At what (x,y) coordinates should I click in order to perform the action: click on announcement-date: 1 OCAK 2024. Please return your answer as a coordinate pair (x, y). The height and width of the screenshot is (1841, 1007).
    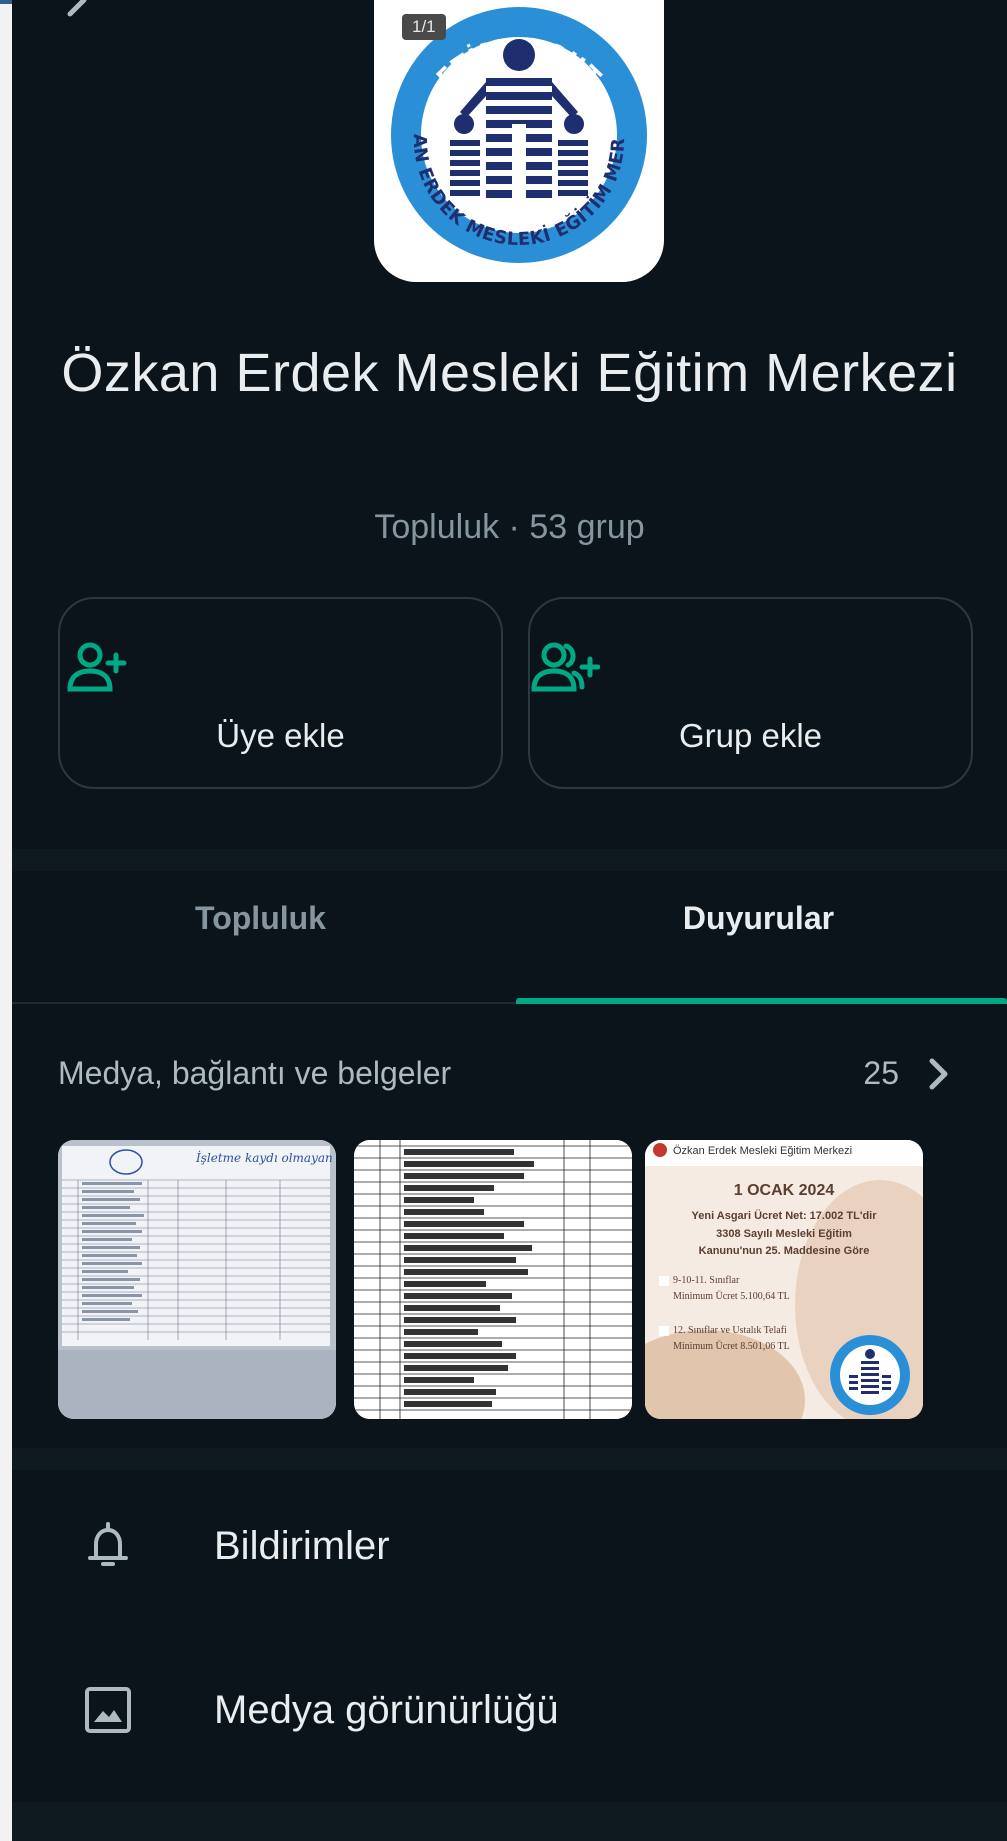
    Looking at the image, I should click on (784, 1190).